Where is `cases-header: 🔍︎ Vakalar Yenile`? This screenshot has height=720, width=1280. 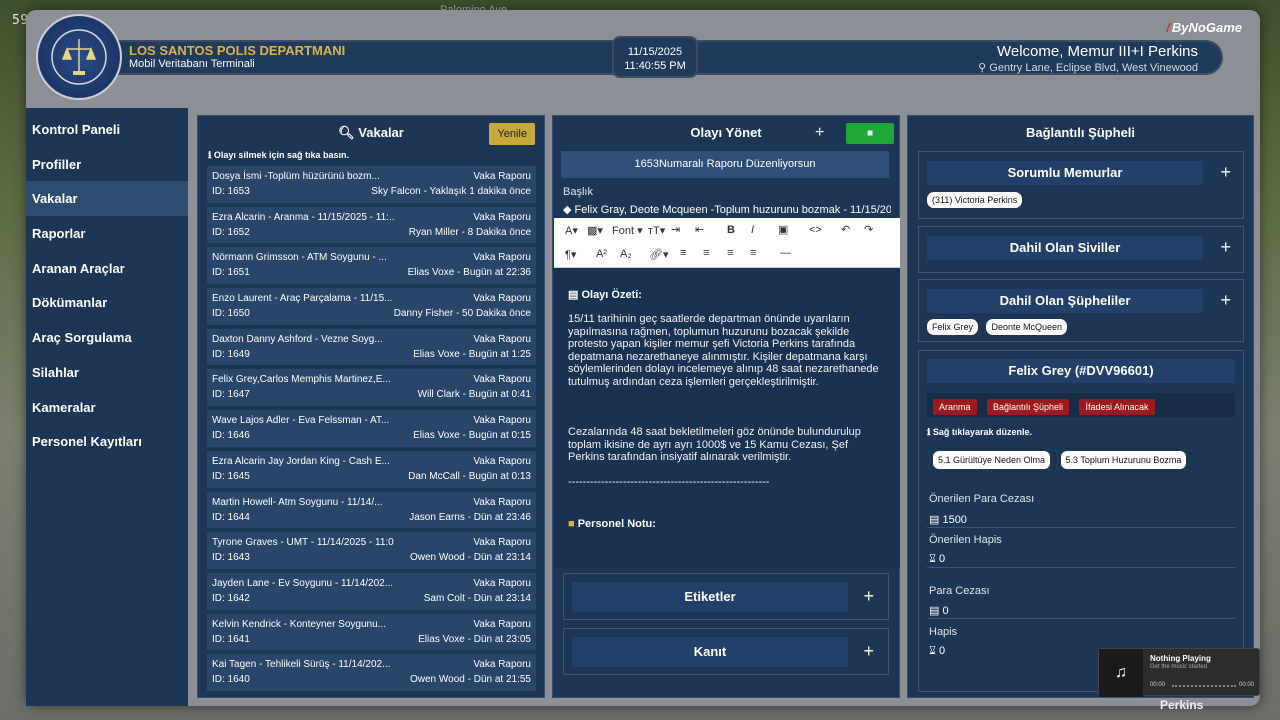 cases-header: 🔍︎ Vakalar Yenile is located at coordinates (371, 133).